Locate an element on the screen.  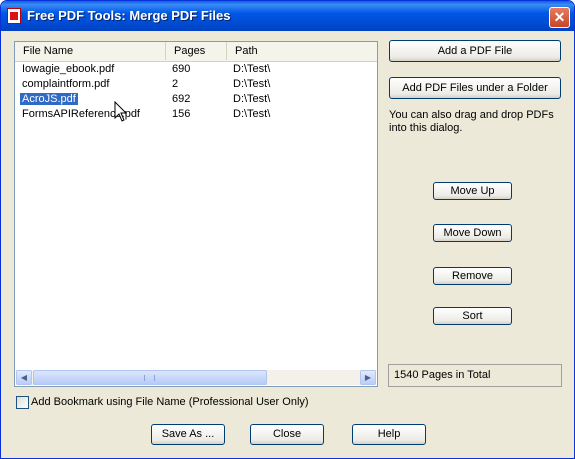
file-name-cell: Iowagie_ebook.pdf is located at coordinates (68, 69).